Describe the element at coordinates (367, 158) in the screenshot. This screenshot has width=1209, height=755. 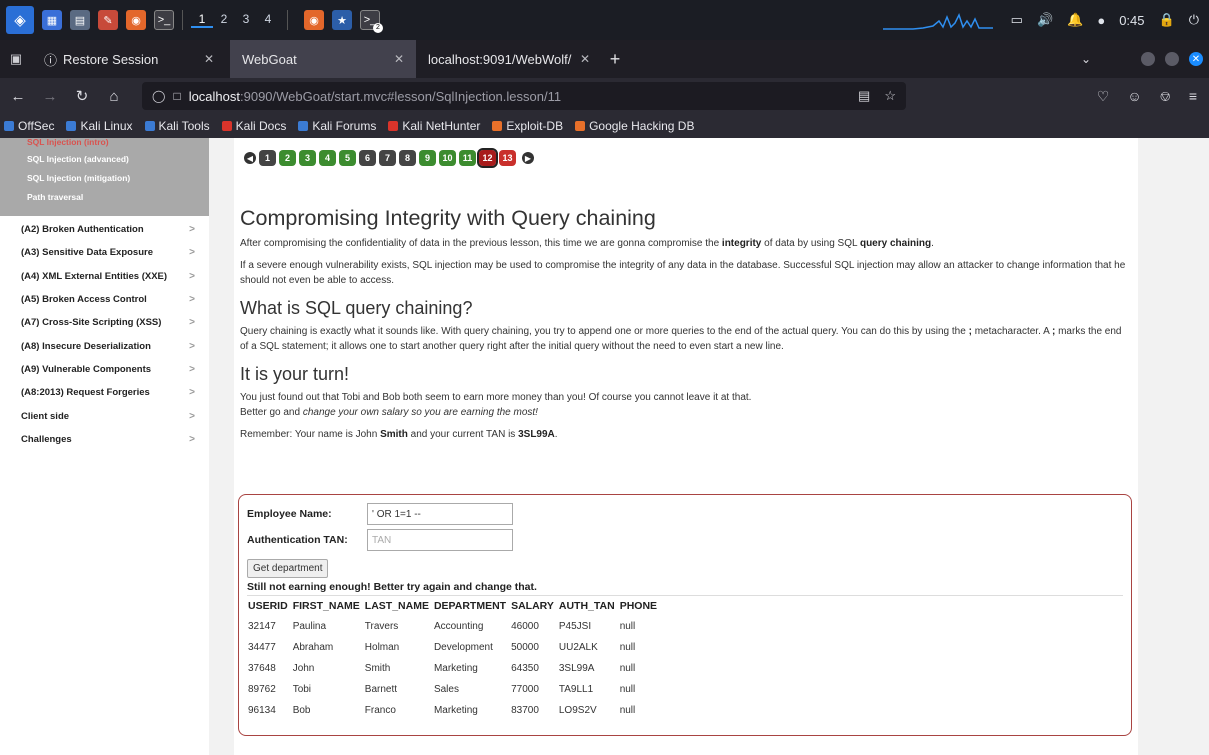
I see `lesson-page-button: 6` at that location.